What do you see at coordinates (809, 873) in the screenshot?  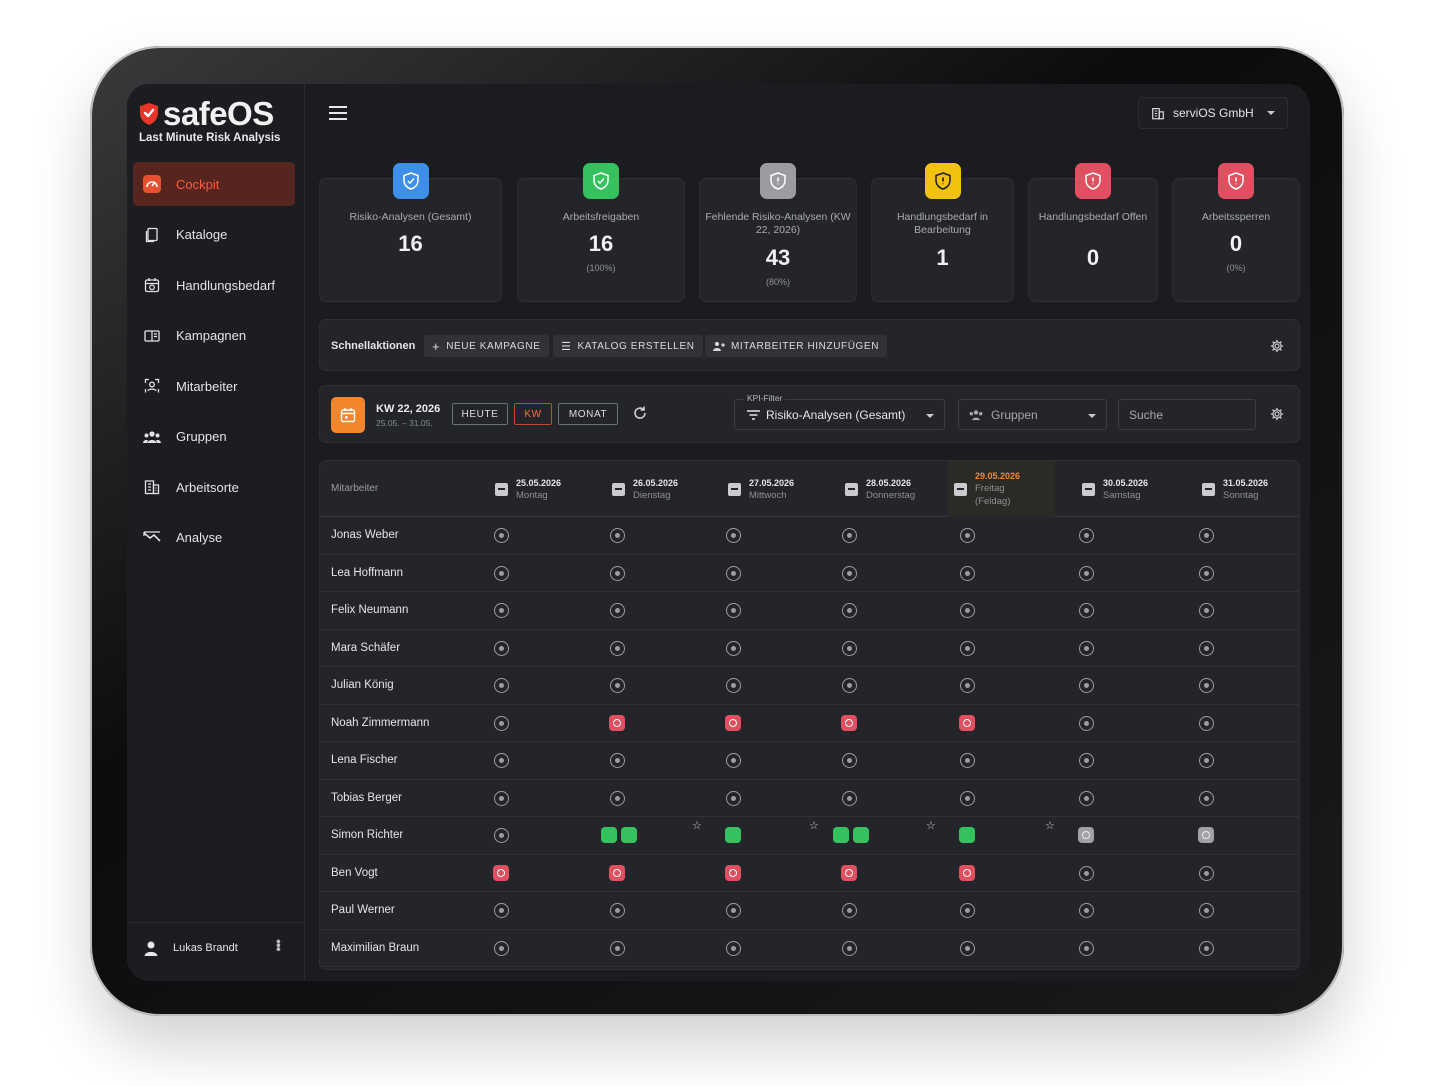 I see `table-row: Ben Vogt` at bounding box center [809, 873].